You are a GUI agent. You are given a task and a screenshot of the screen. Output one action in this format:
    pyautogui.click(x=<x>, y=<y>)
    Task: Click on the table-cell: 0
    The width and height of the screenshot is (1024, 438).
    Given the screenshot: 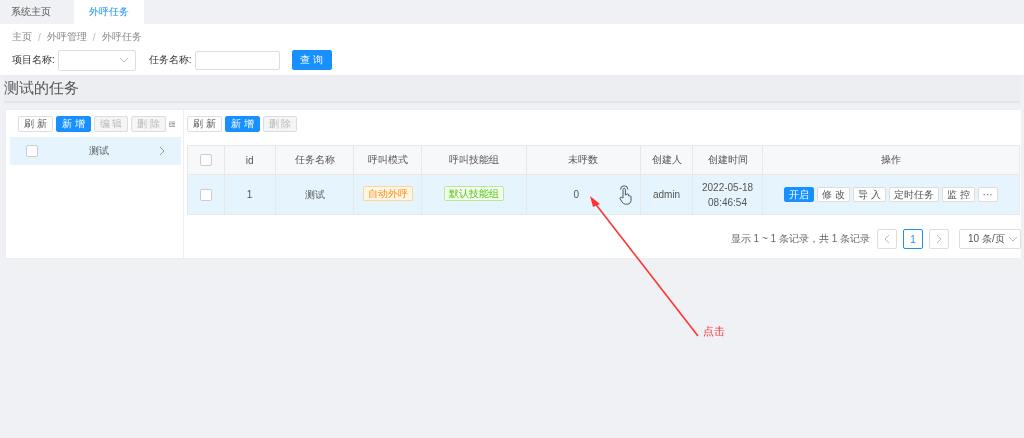 What is the action you would take?
    pyautogui.click(x=576, y=194)
    